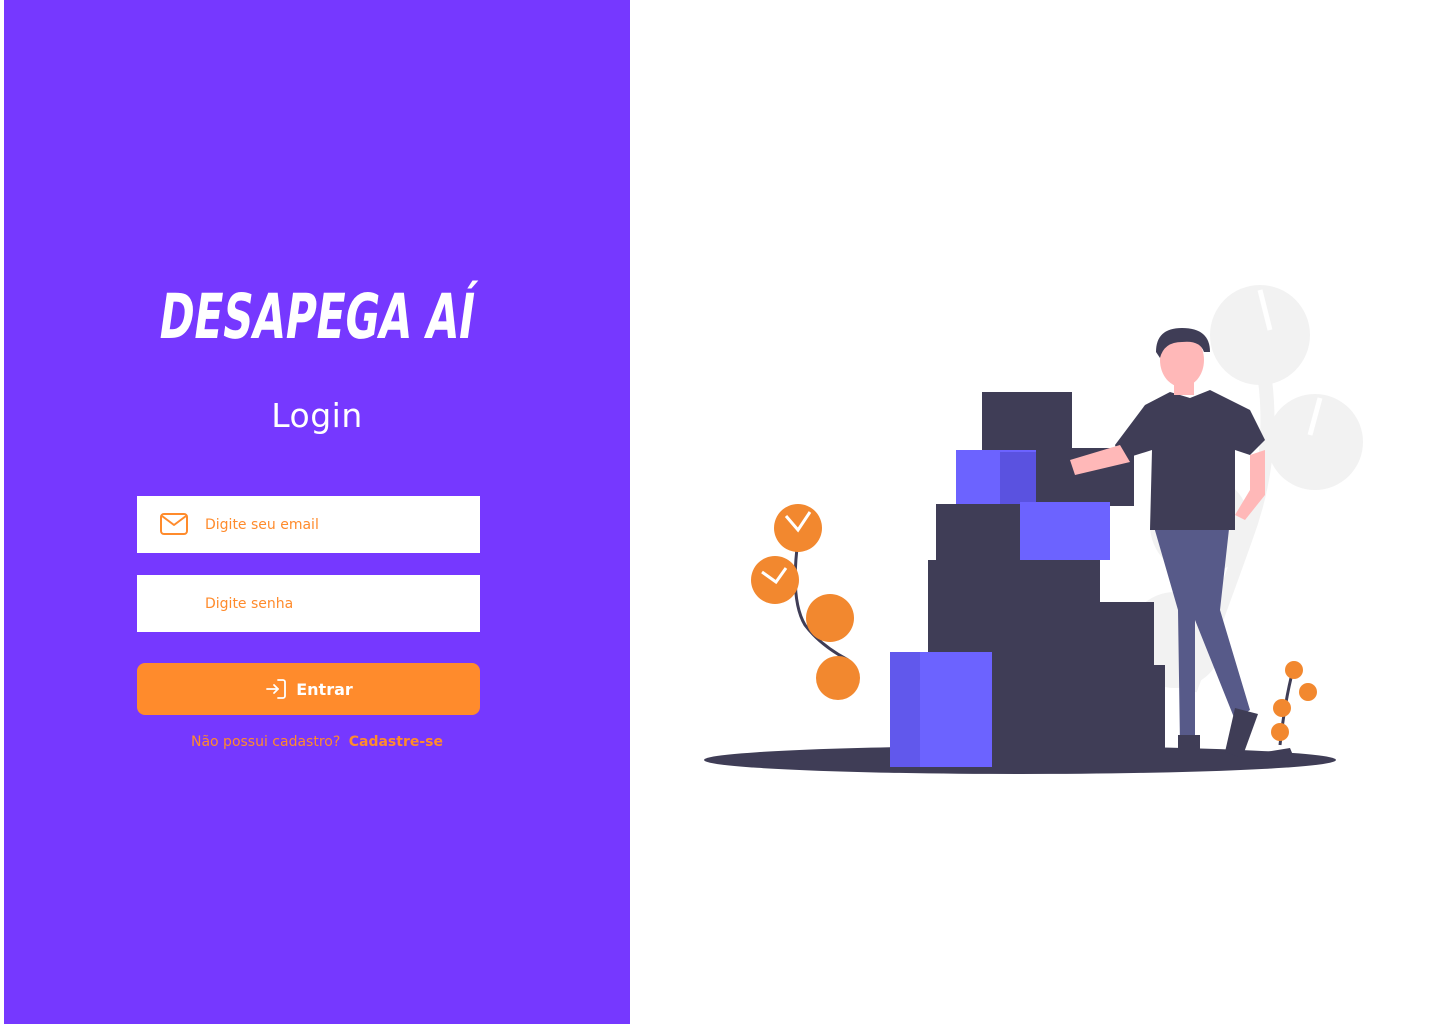  I want to click on left-orange-plant, so click(805, 602).